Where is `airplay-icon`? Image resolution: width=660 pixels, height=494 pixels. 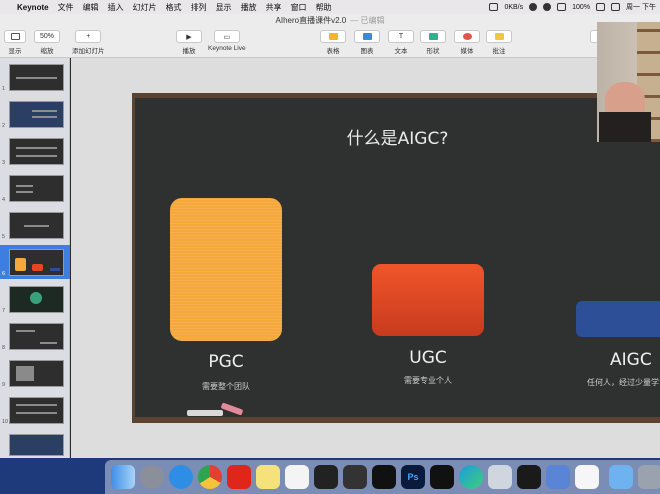 airplay-icon is located at coordinates (562, 7).